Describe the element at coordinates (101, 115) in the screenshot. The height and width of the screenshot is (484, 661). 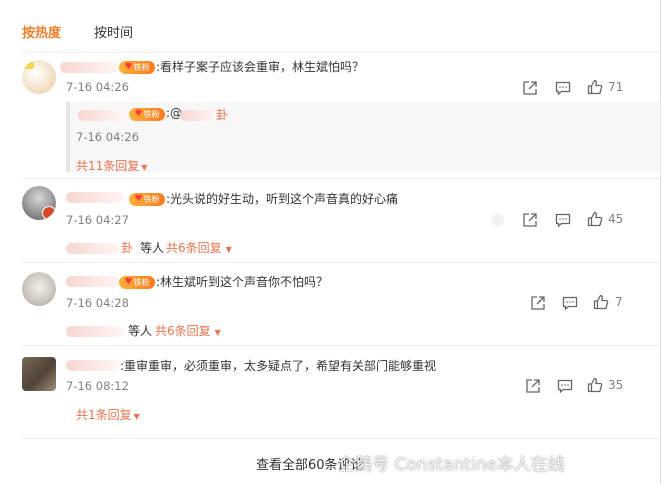
I see `reply-username` at that location.